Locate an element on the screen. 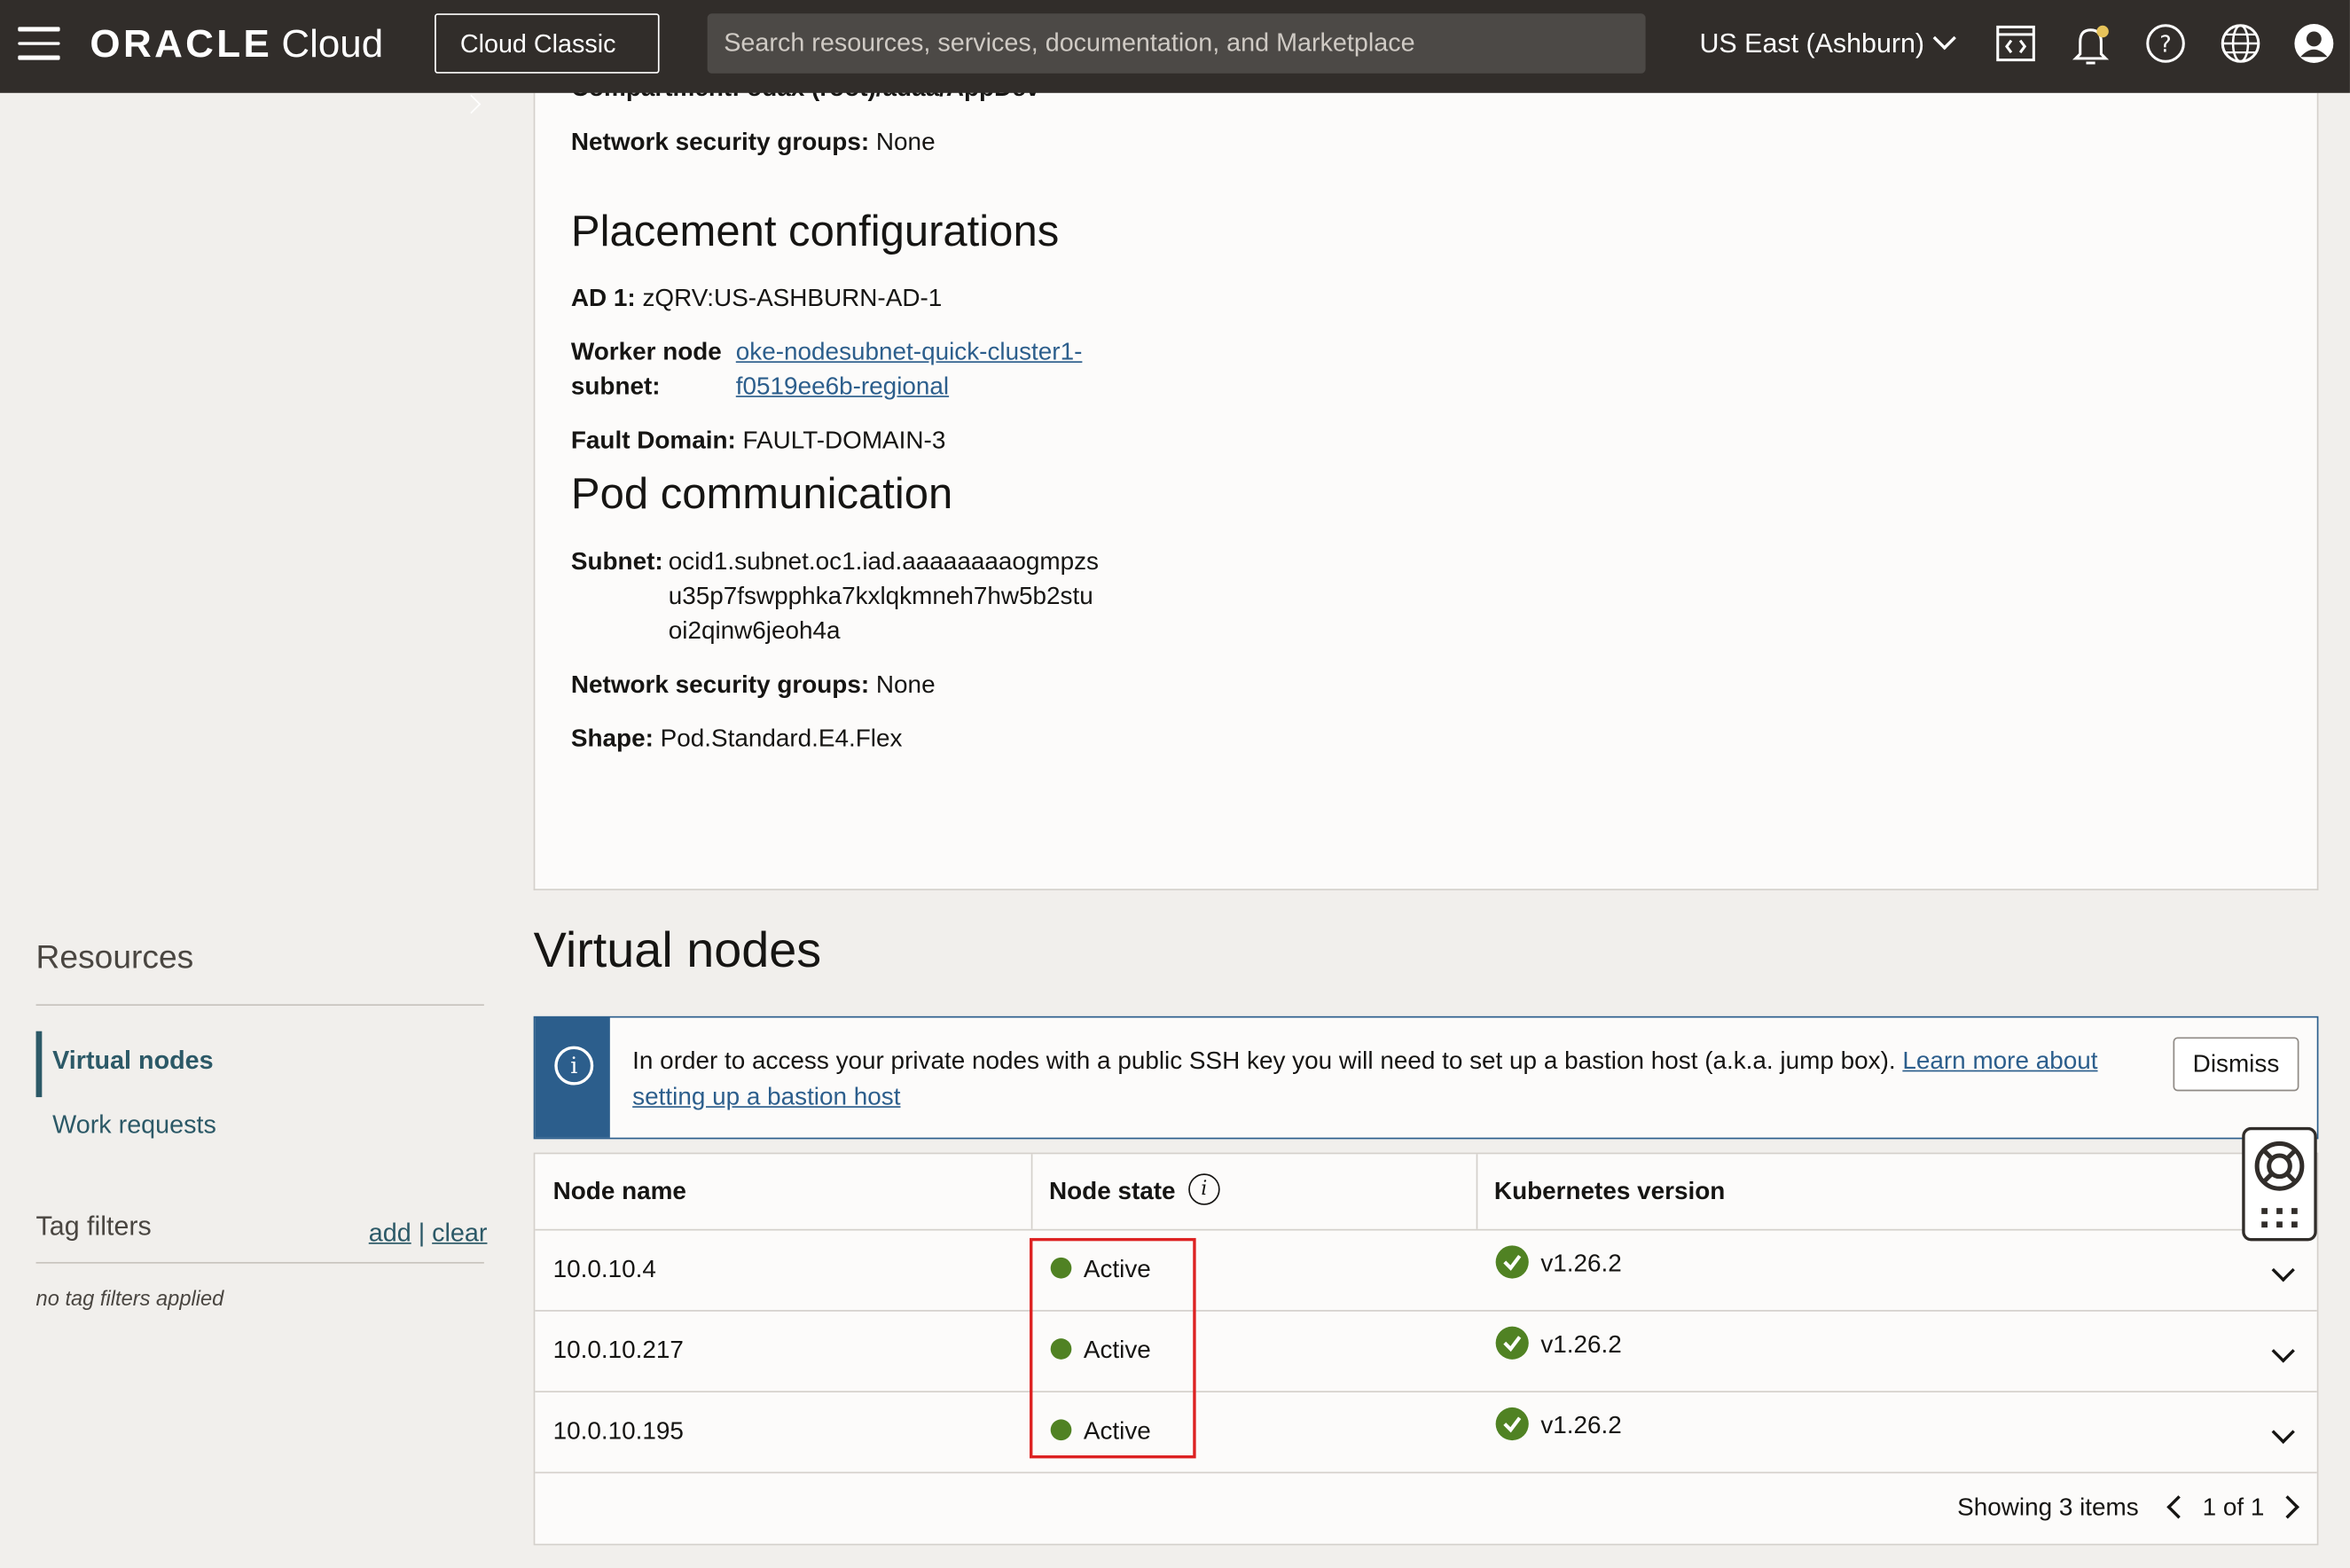  virtual-nodes-title: Virtual nodes is located at coordinates (677, 949).